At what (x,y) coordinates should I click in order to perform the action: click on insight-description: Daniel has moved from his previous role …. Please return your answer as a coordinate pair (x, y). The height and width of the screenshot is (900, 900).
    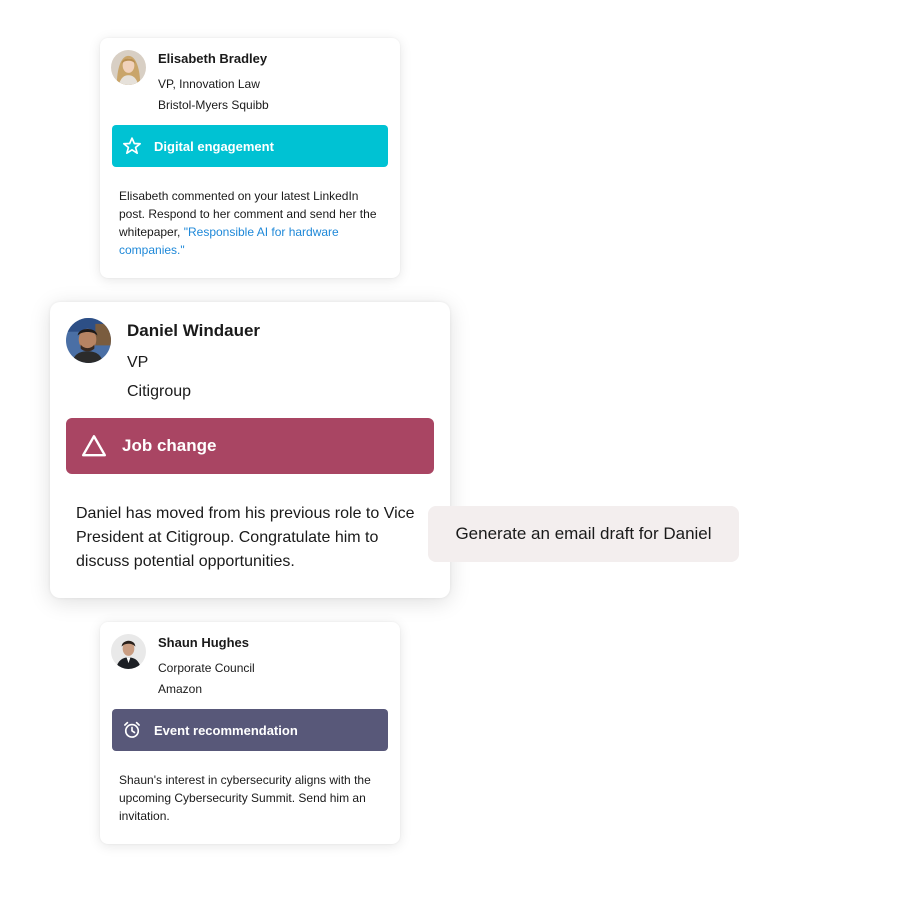
    Looking at the image, I should click on (245, 537).